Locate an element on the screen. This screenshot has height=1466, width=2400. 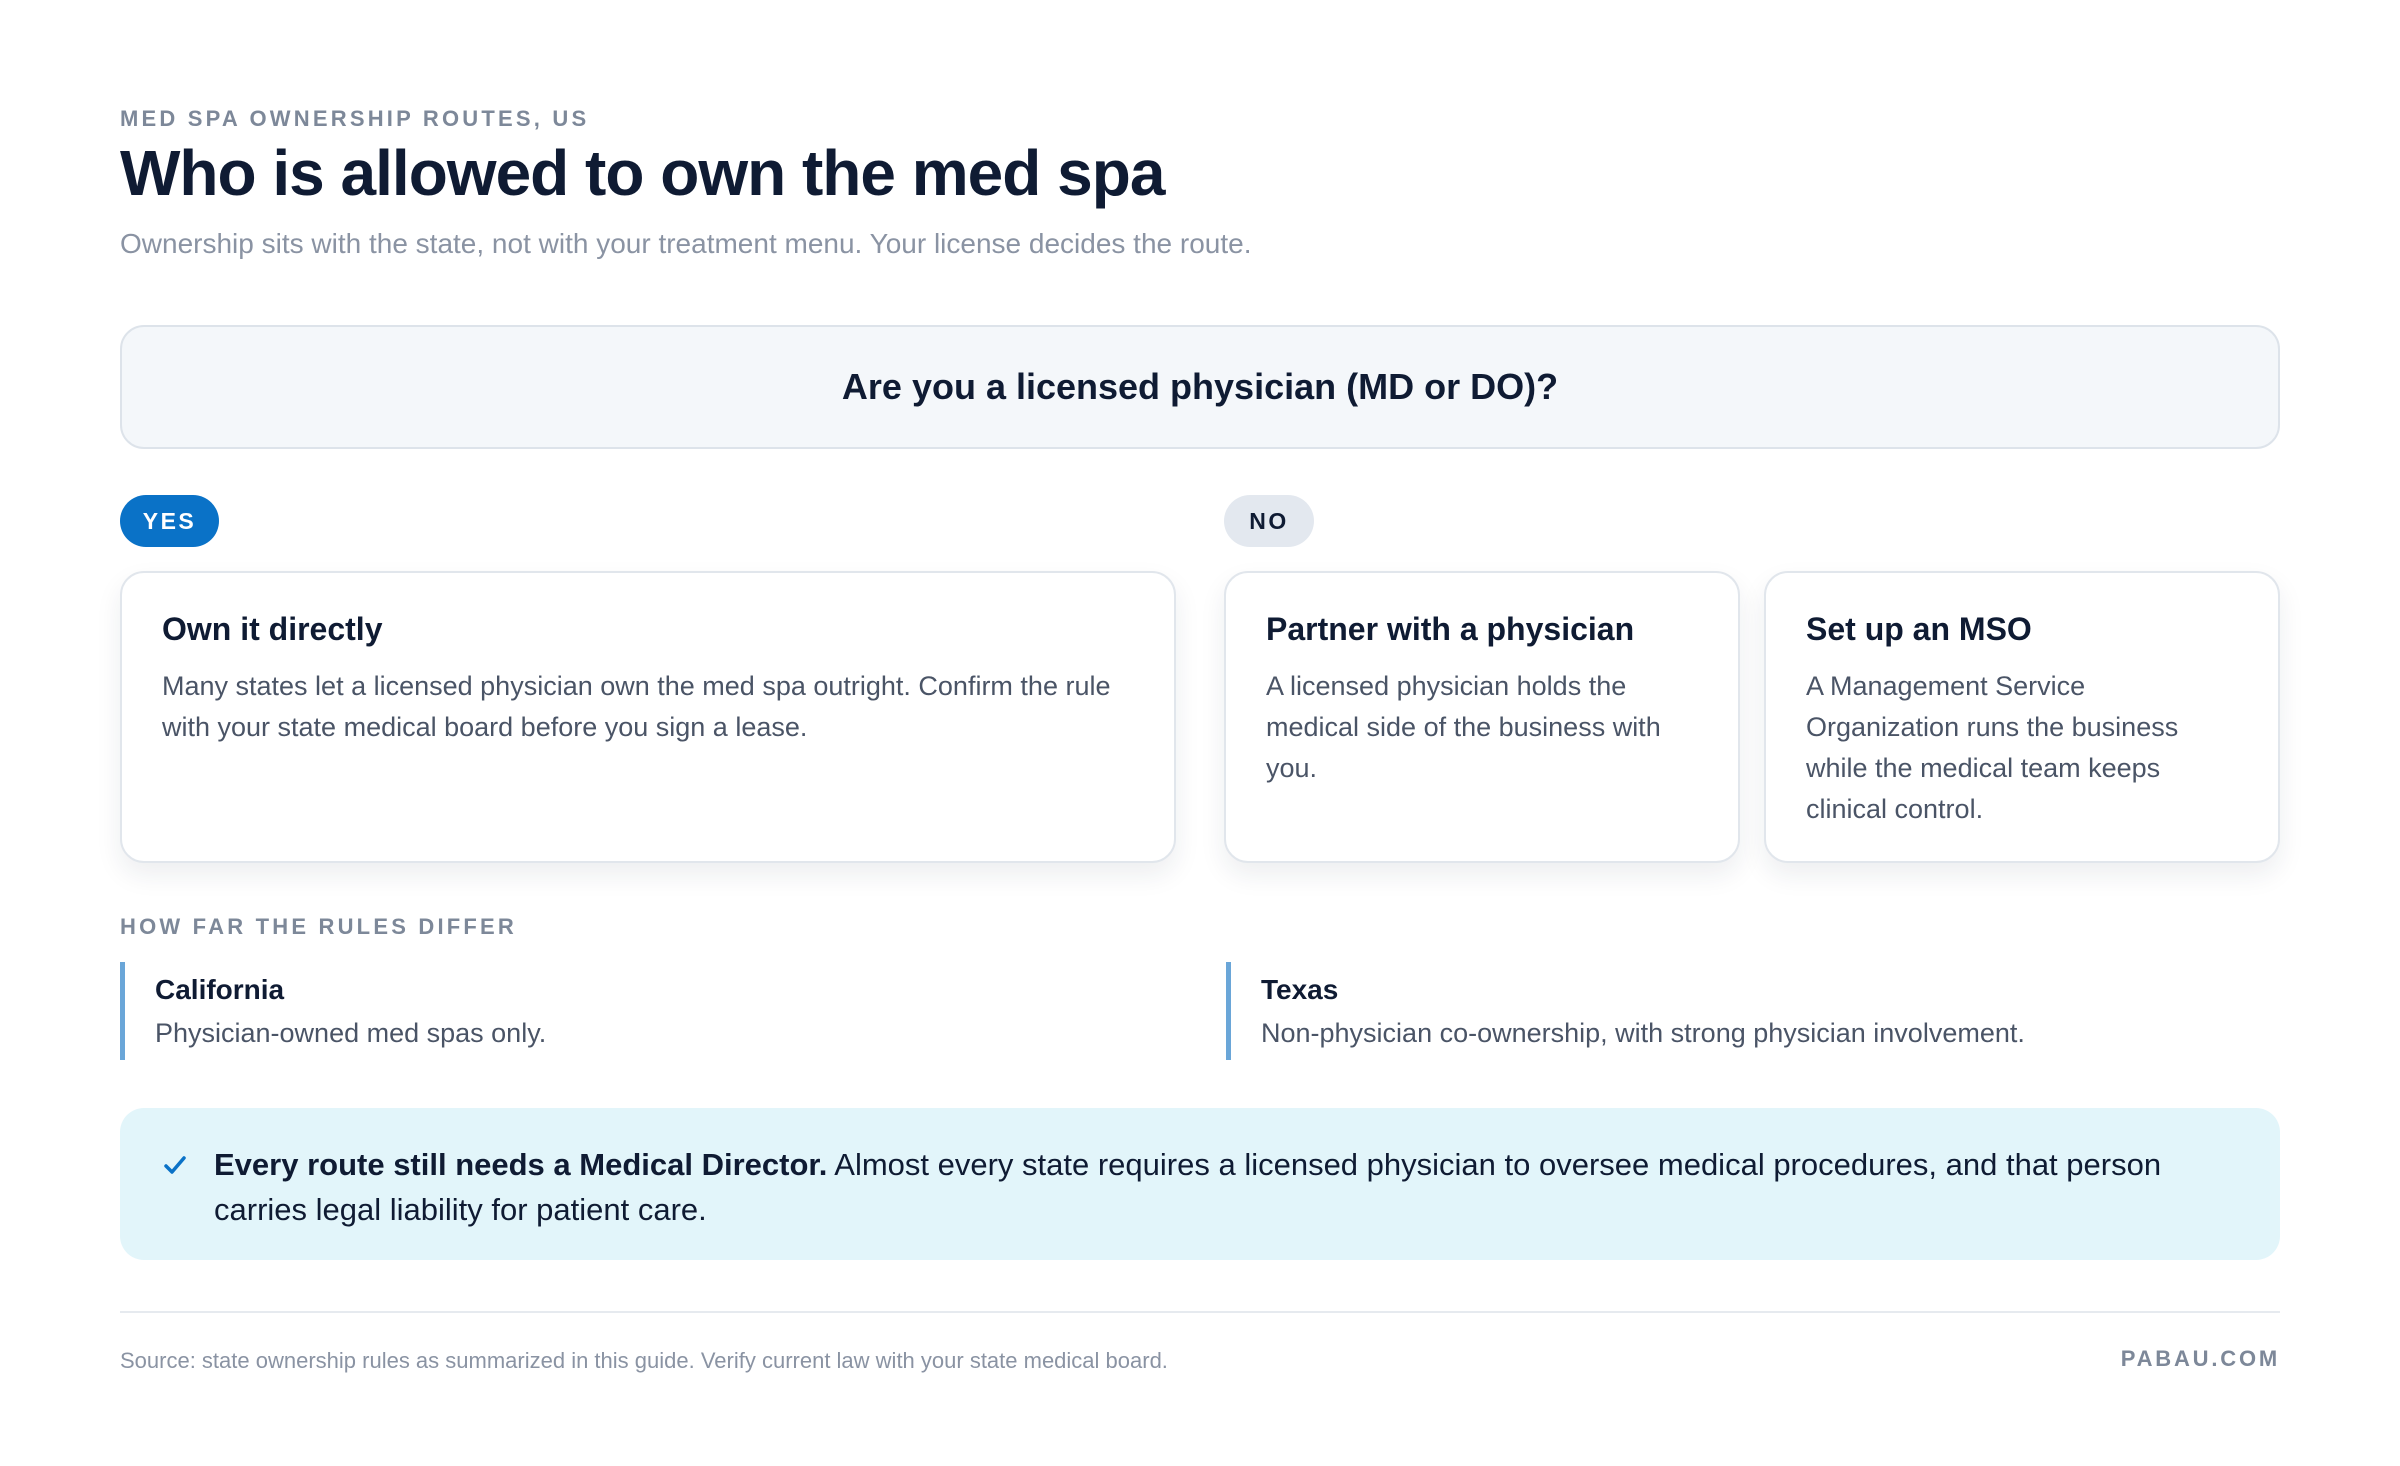
page-title: Who is allowed to own the med spa is located at coordinates (642, 173).